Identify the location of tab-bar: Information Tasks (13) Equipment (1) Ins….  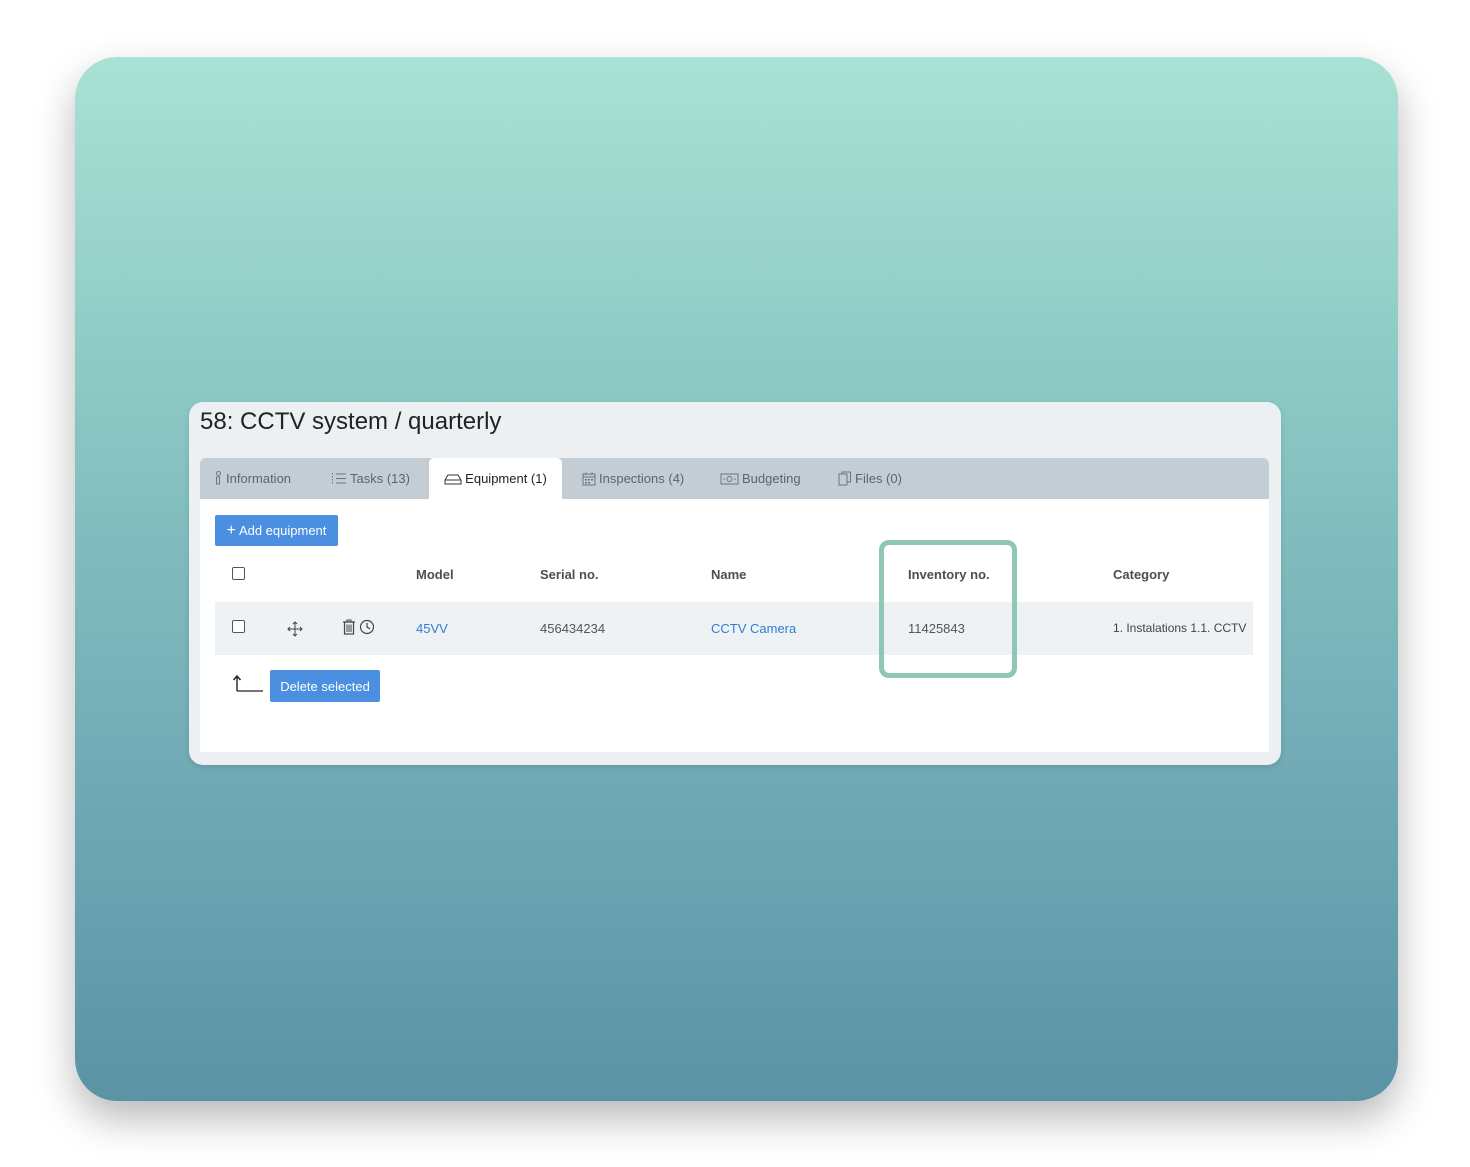
(734, 478).